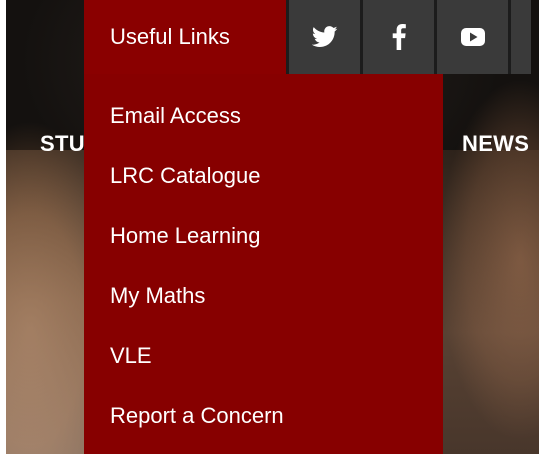 Image resolution: width=539 pixels, height=454 pixels. I want to click on menu-item-label: Report a Concern, so click(197, 415).